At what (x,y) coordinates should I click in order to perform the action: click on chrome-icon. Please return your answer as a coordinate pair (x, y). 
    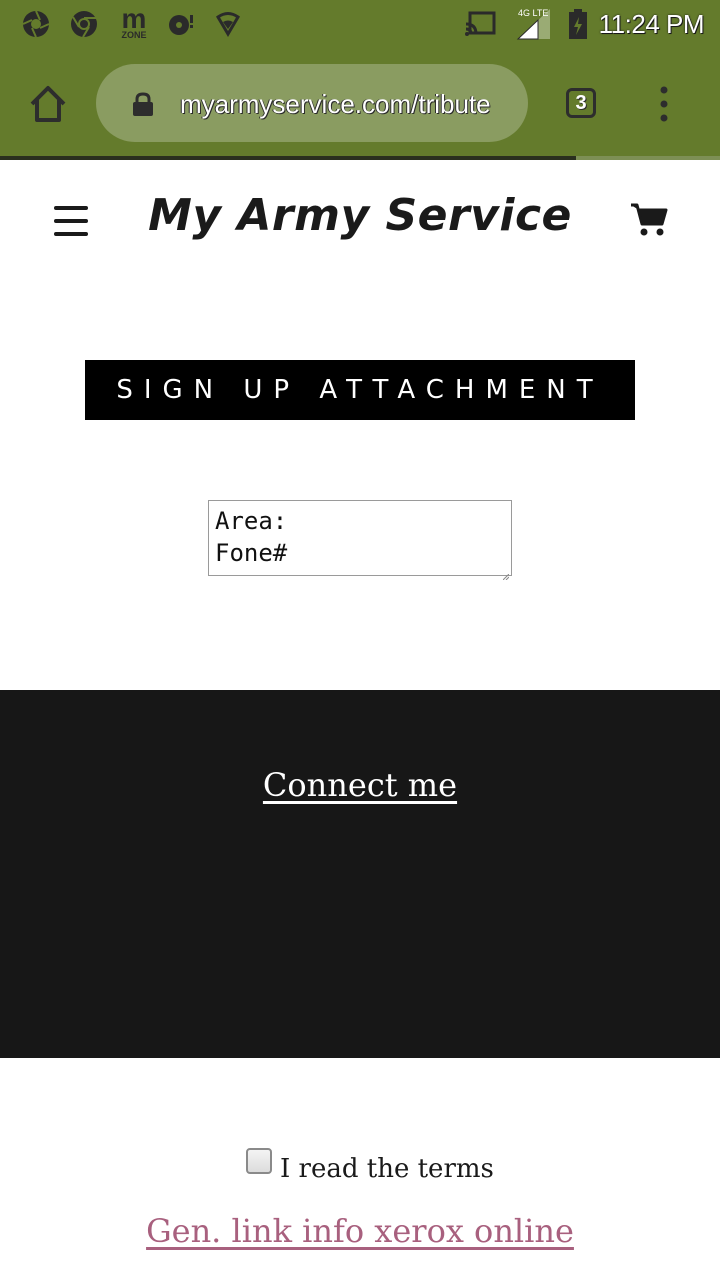
    Looking at the image, I should click on (84, 24).